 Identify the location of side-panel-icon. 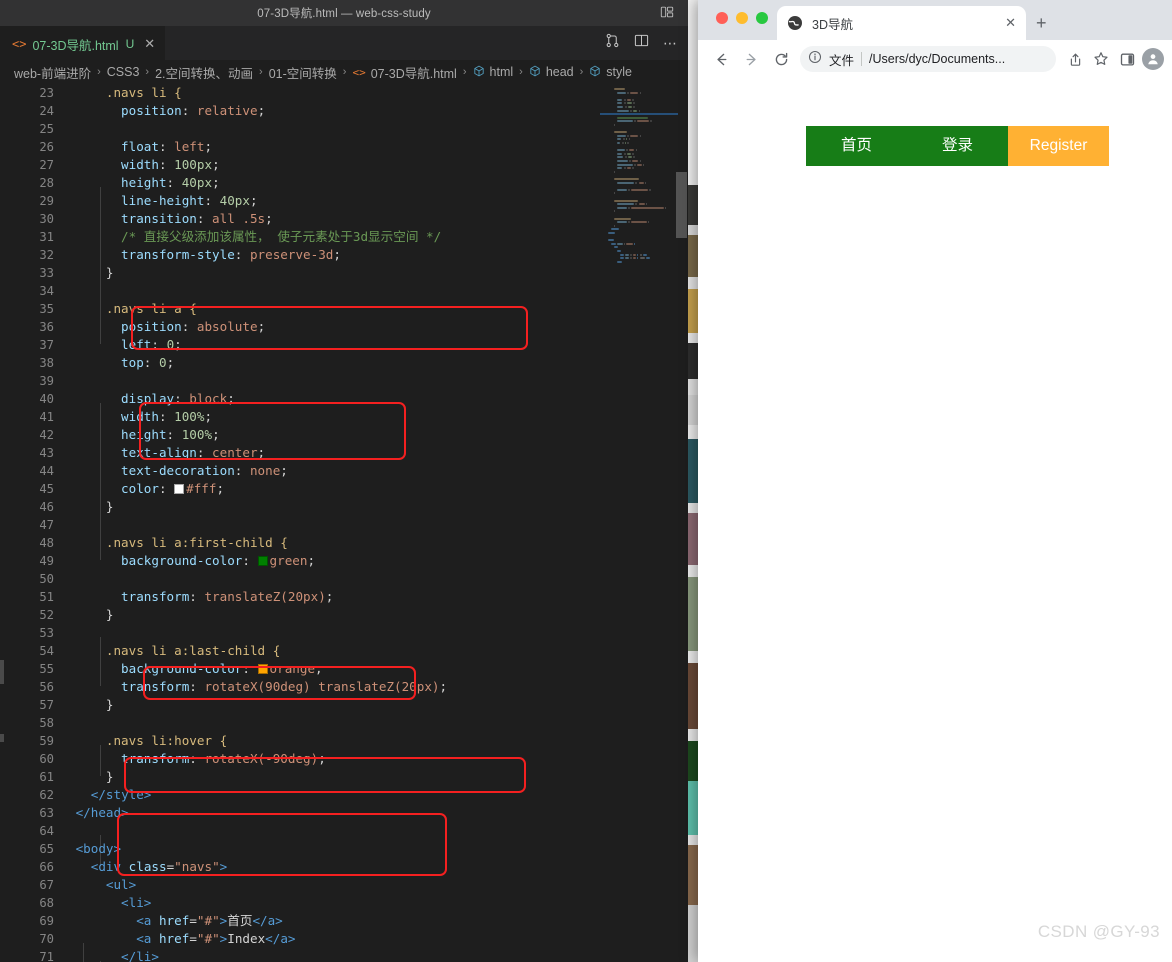
(1127, 59).